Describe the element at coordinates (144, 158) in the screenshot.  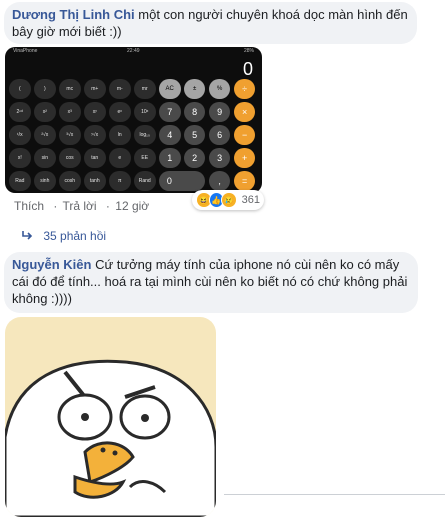
I see `calc-key: EE` at that location.